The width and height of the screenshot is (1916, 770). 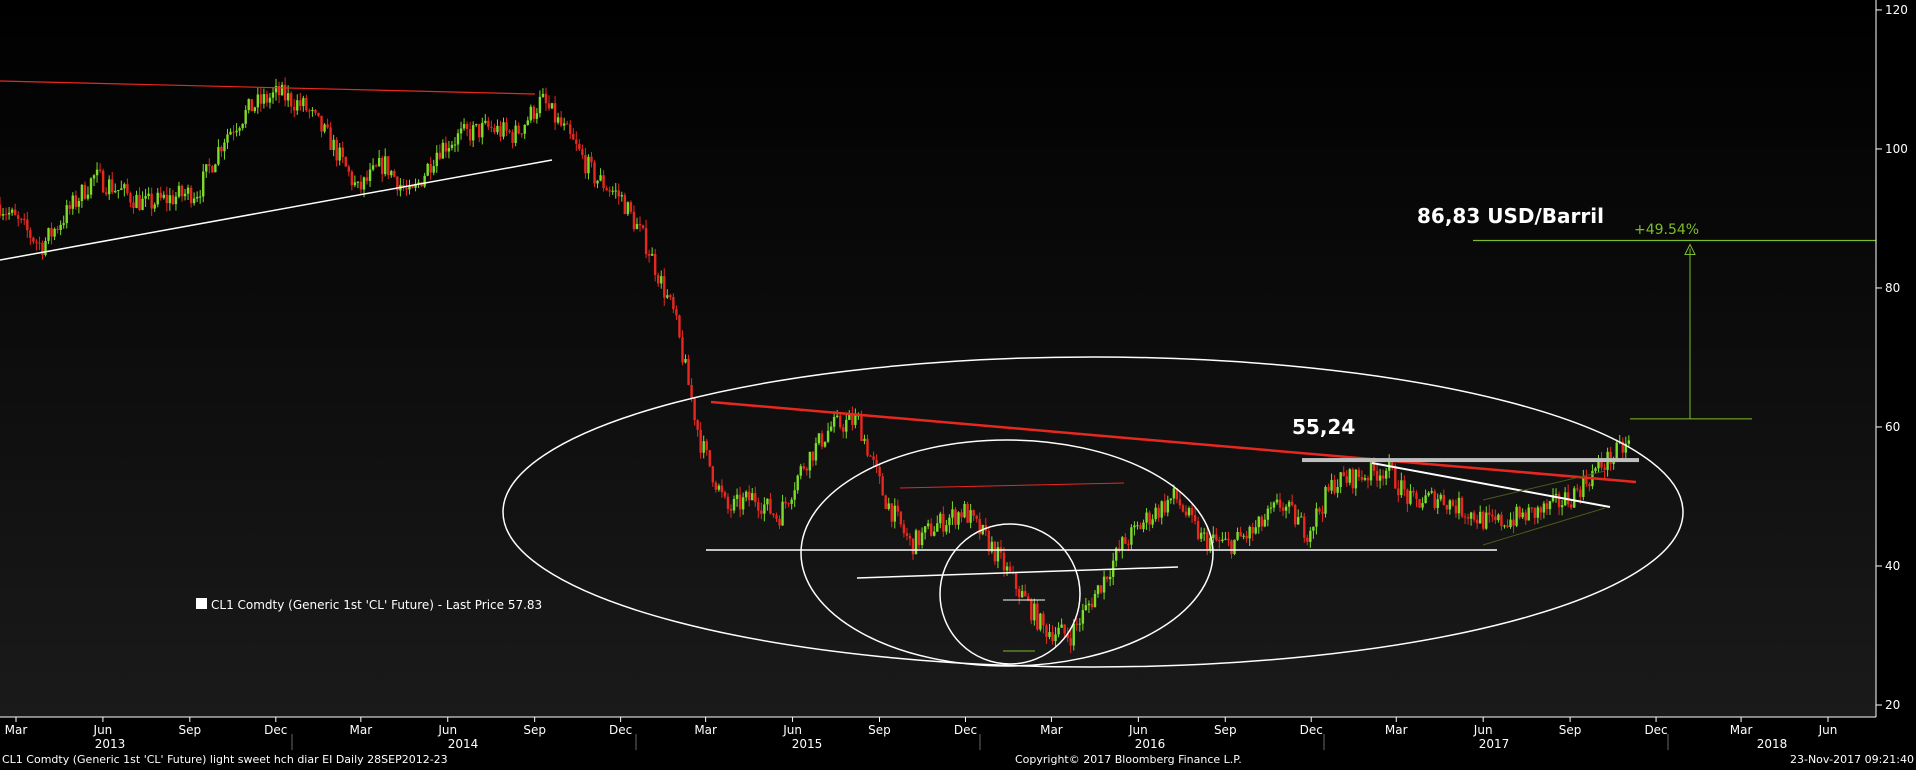 I want to click on y-tick-label: 80, so click(x=1892, y=288).